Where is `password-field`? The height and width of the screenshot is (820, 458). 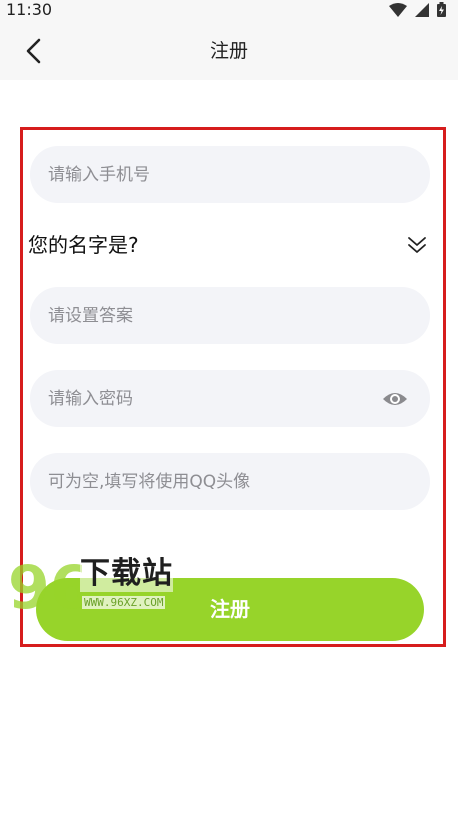
password-field is located at coordinates (230, 398).